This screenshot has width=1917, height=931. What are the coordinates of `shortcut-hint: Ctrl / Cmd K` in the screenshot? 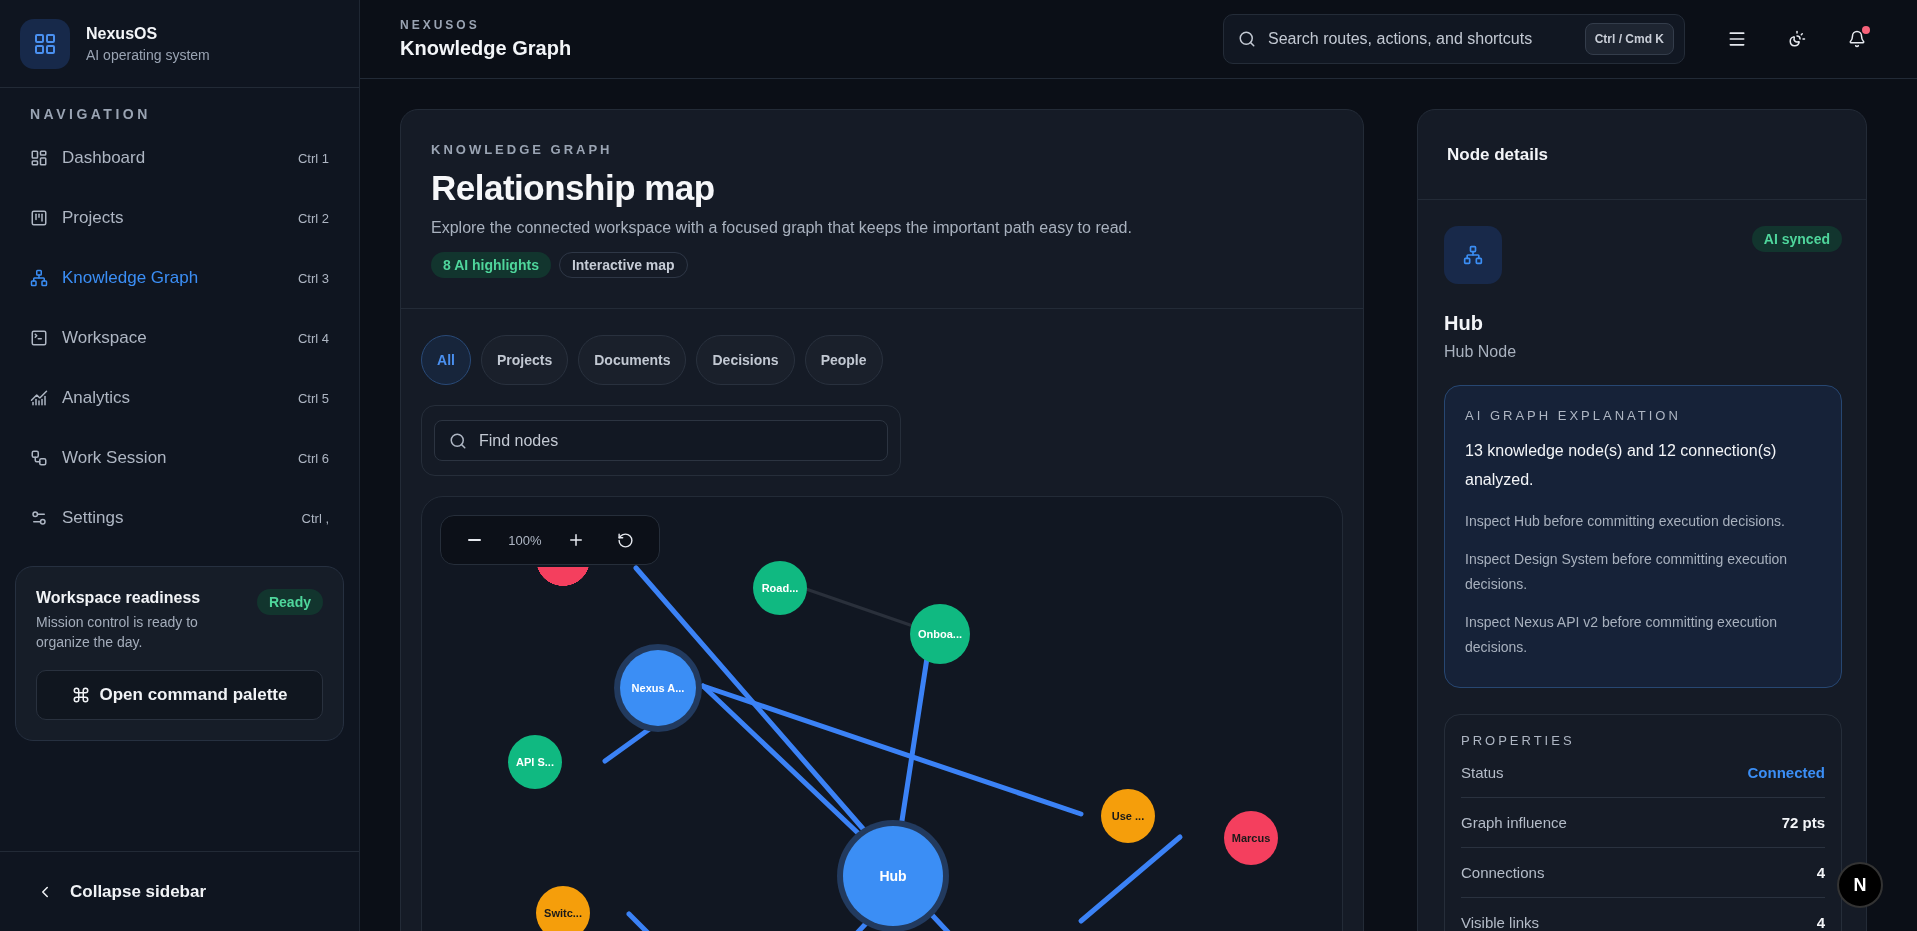 It's located at (1629, 39).